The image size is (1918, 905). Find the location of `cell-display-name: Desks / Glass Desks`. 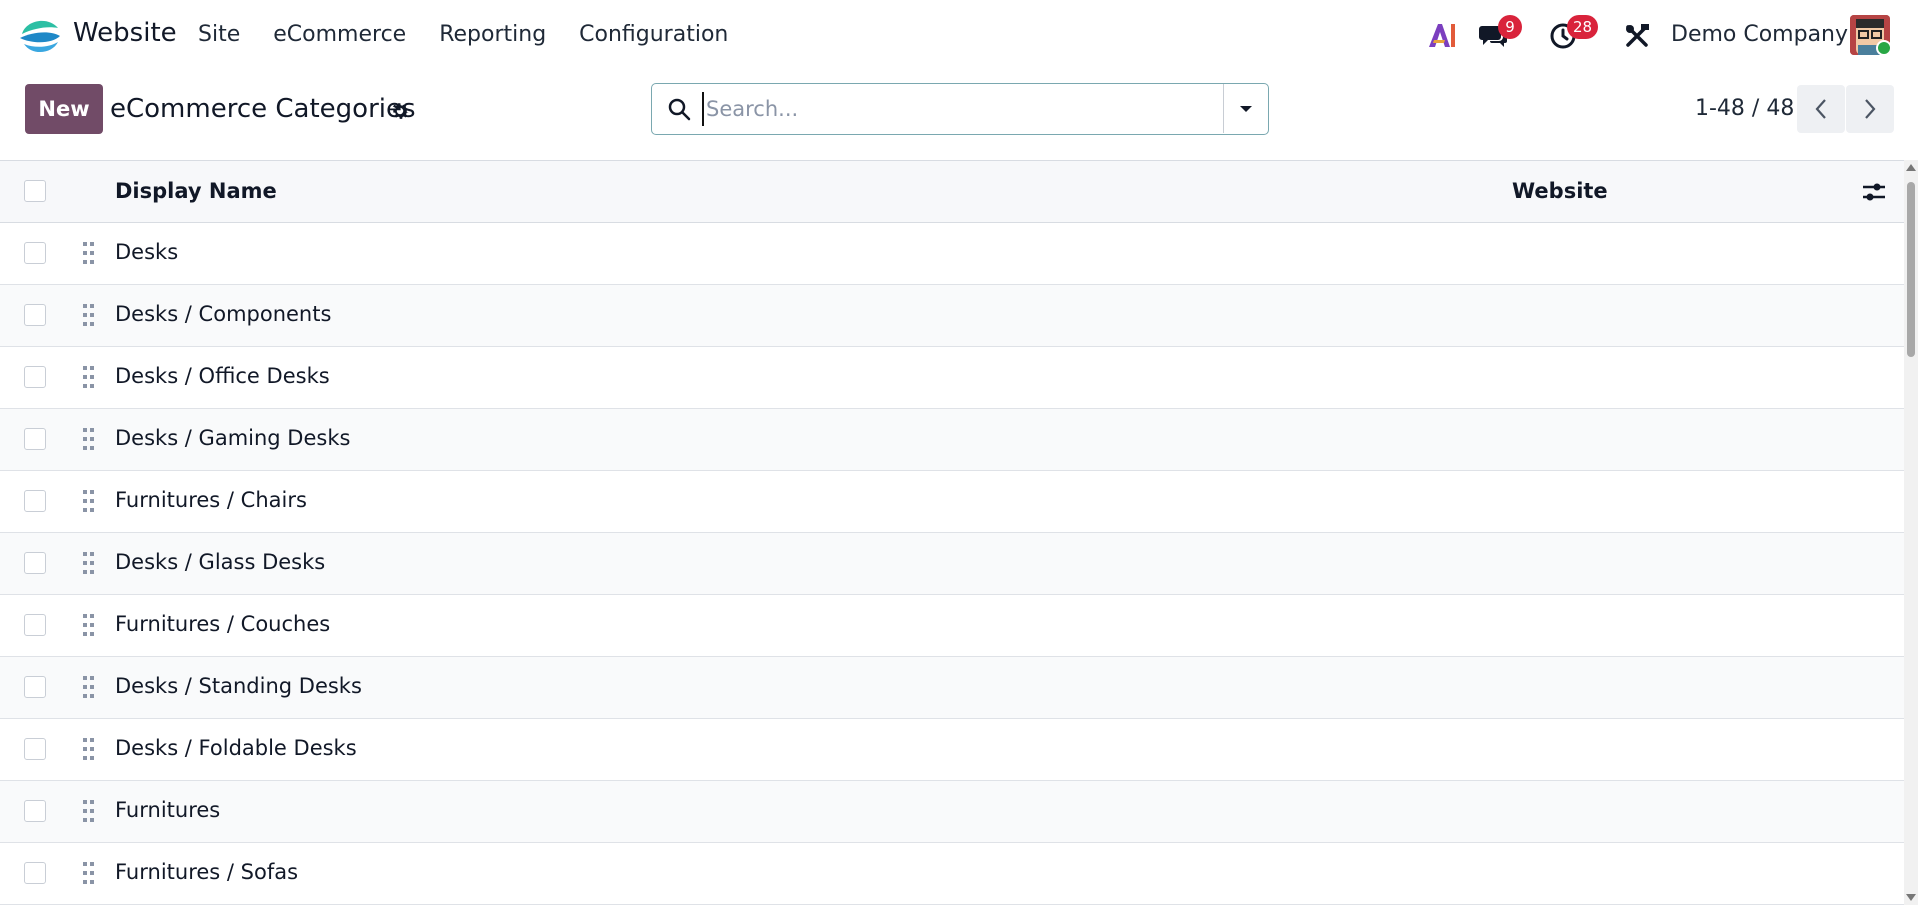

cell-display-name: Desks / Glass Desks is located at coordinates (220, 562).